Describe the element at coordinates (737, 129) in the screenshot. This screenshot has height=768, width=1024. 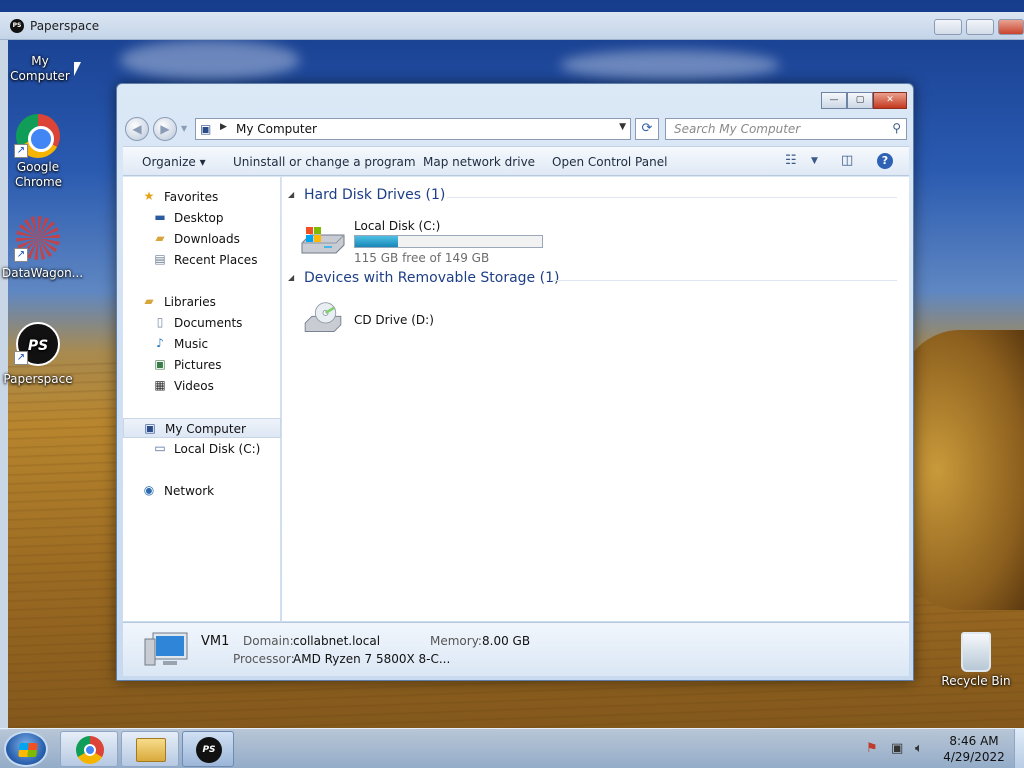
I see `search-placeholder: Search My Computer` at that location.